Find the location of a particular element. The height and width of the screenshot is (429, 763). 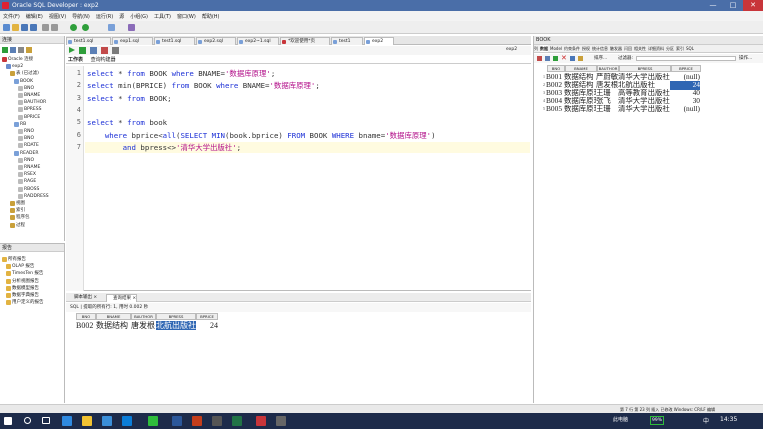

wechat-icon is located at coordinates (153, 421).